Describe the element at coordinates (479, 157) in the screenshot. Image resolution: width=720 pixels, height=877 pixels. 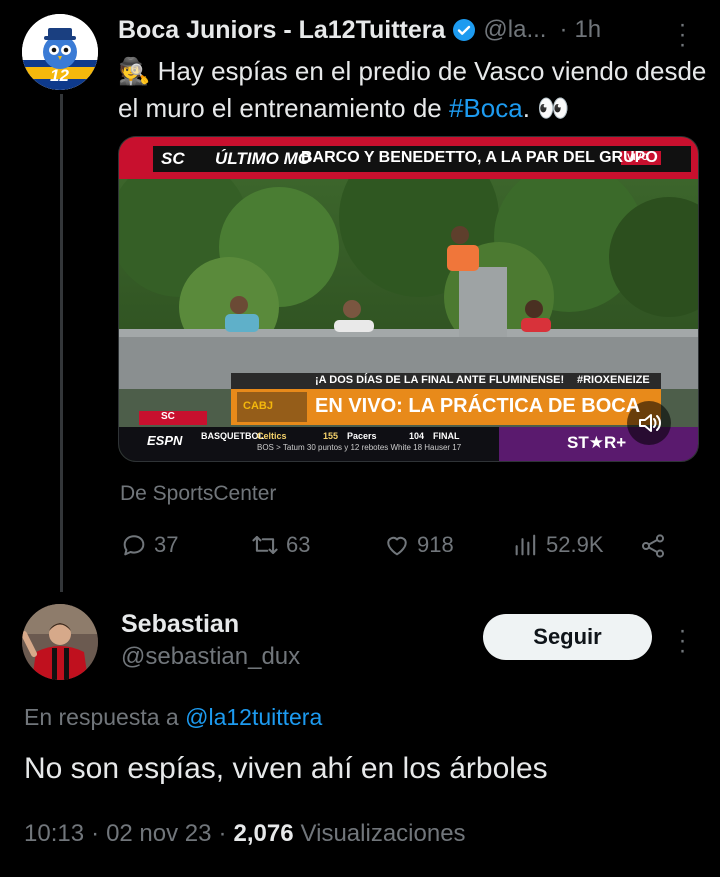
I see `ticker-headline: BARCO Y BENEDETTO, A LA PAR DEL GRUPO` at that location.